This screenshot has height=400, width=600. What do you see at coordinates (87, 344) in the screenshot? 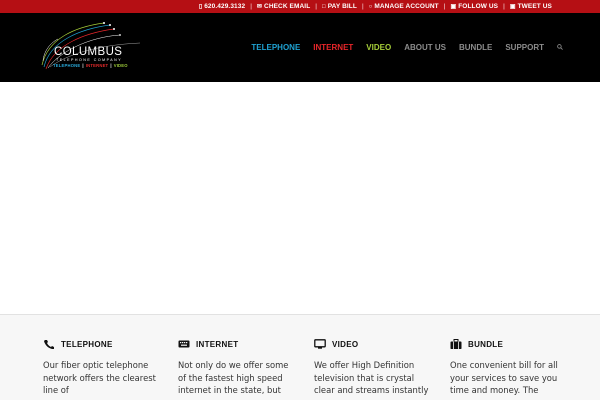
I see `service-title: TELEPHONE` at bounding box center [87, 344].